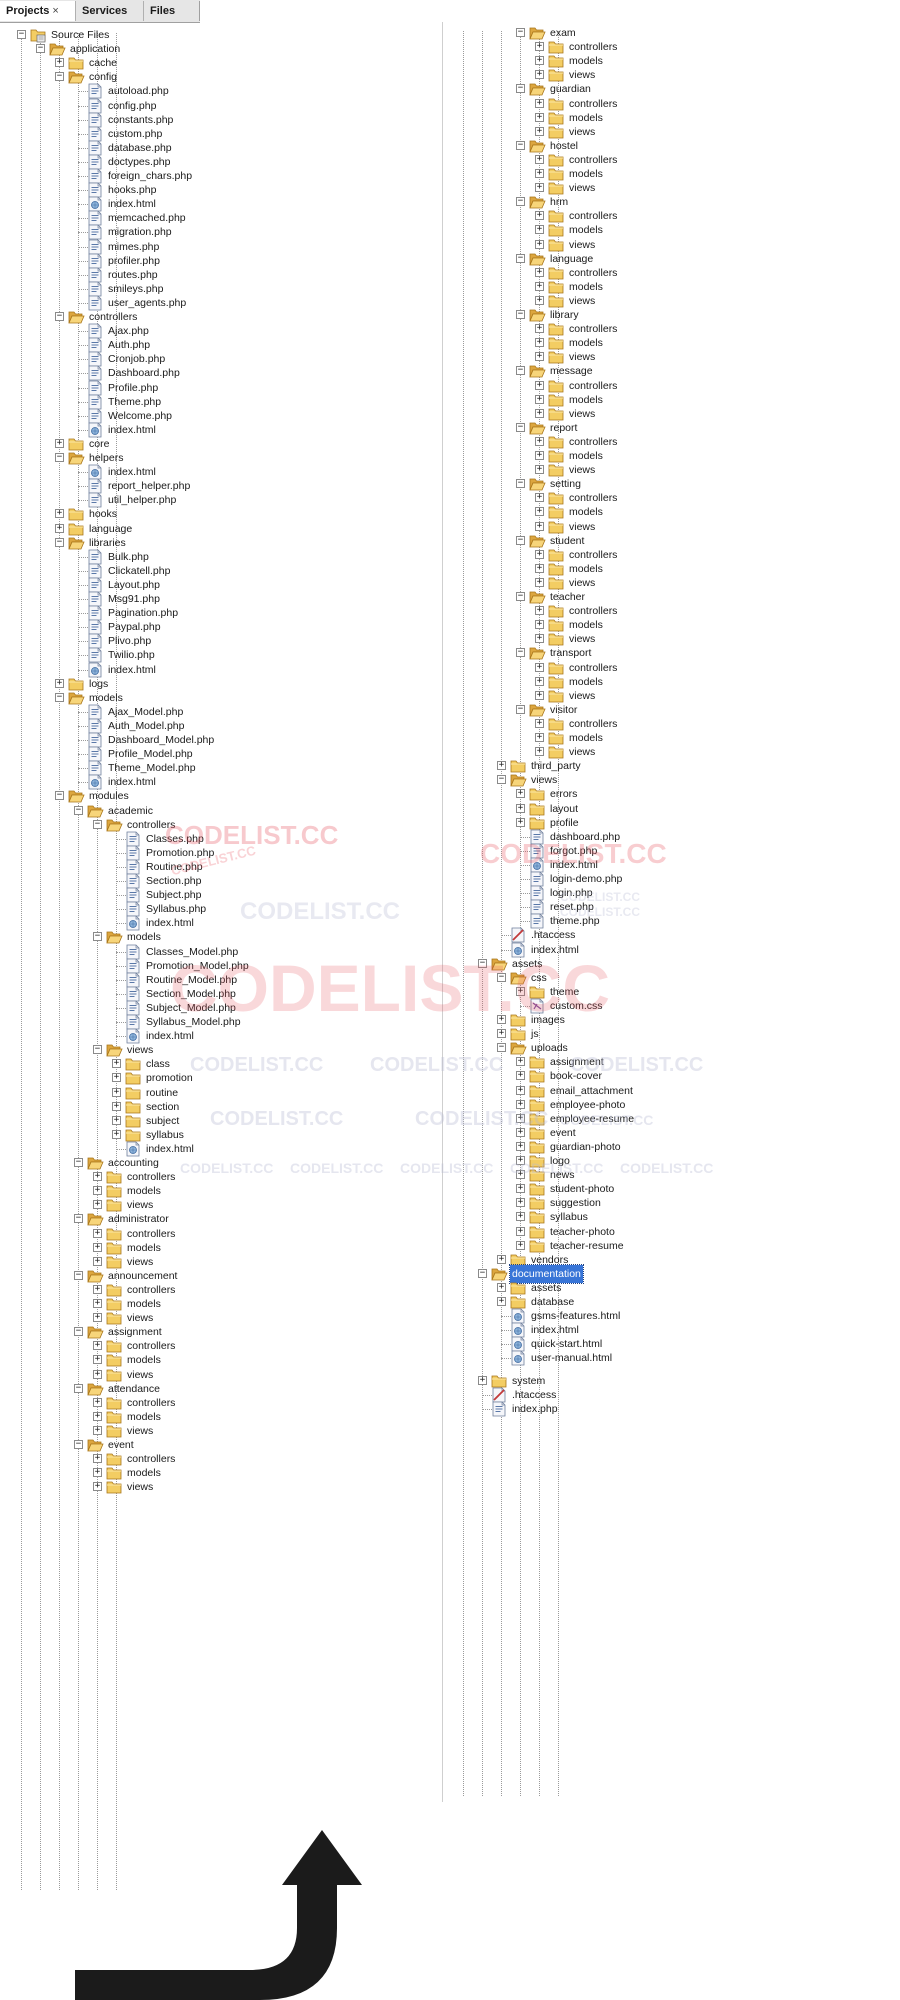 This screenshot has width=900, height=2000. Describe the element at coordinates (518, 1358) in the screenshot. I see `html-file-icon` at that location.